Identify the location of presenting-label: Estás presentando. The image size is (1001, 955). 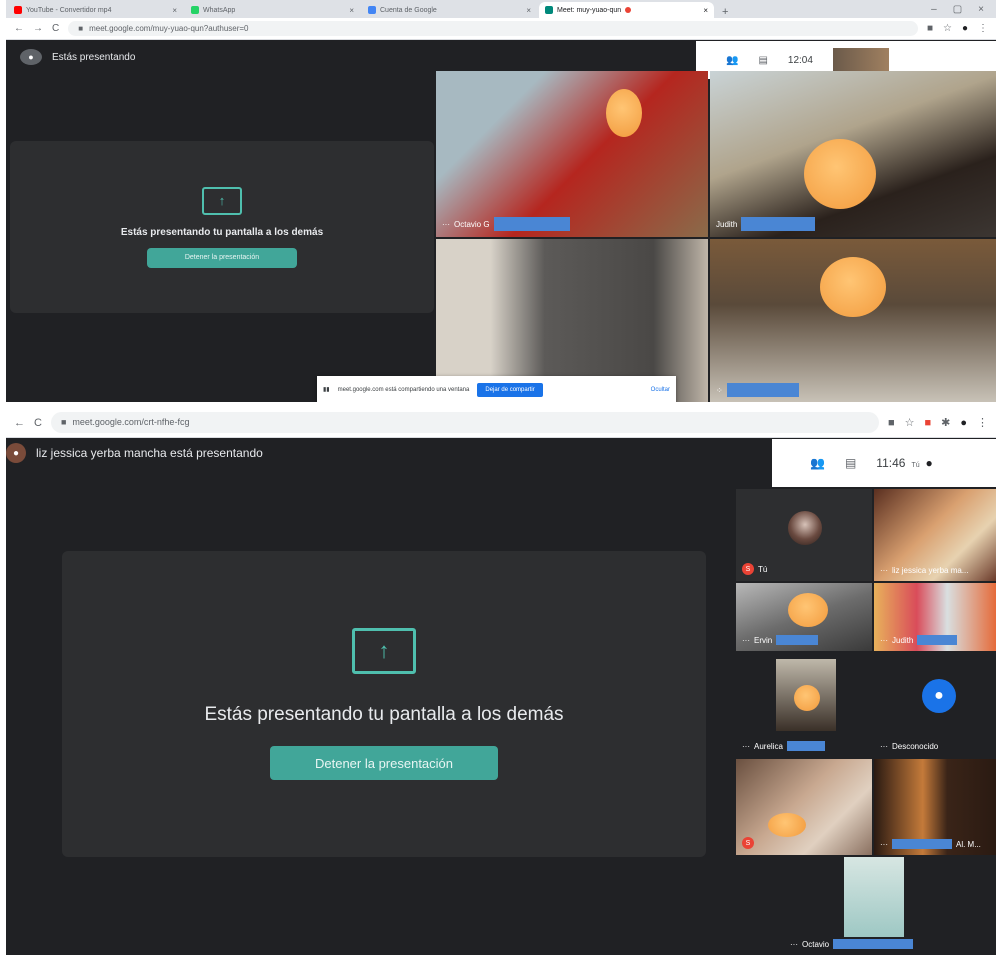
(94, 57).